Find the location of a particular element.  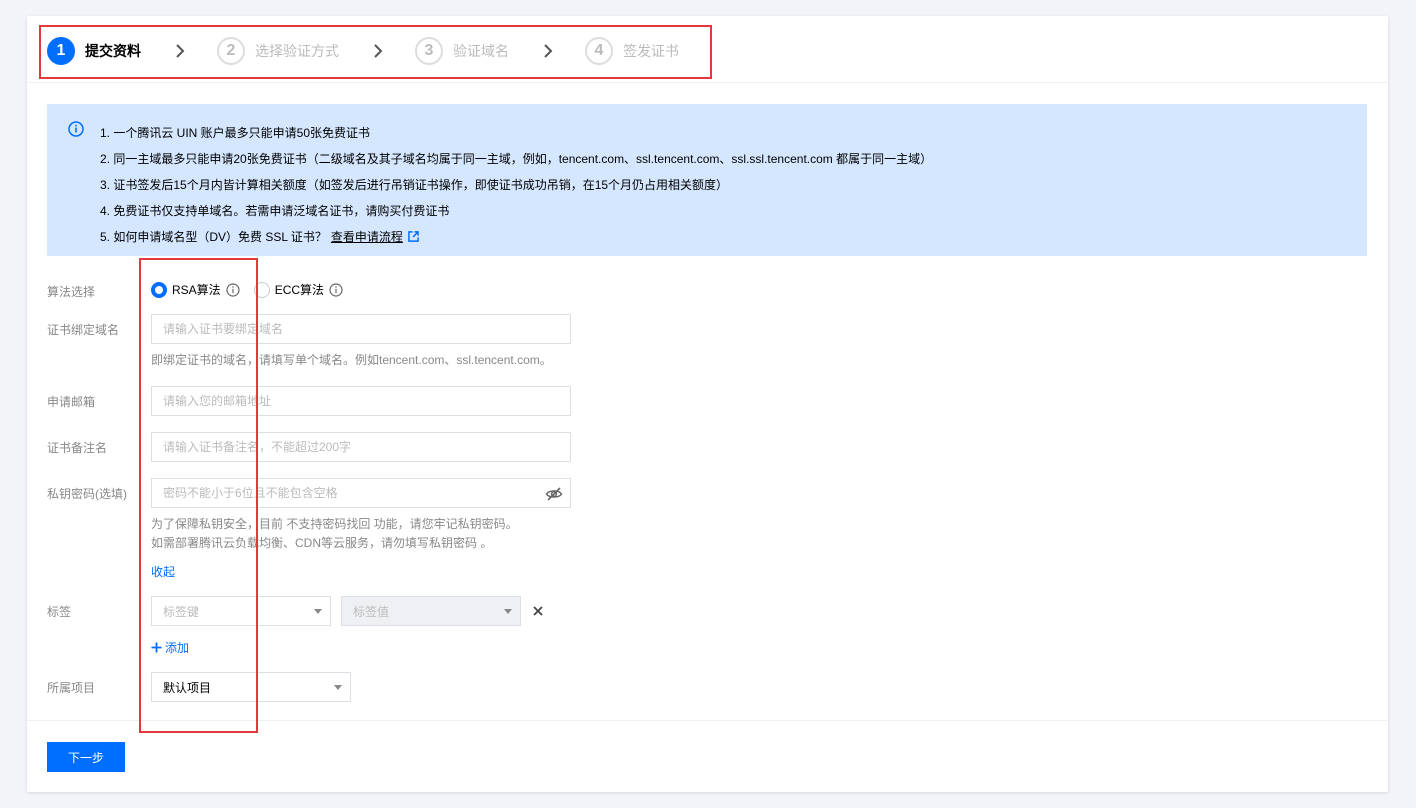

radio-ecc: ECC算法 is located at coordinates (298, 289).